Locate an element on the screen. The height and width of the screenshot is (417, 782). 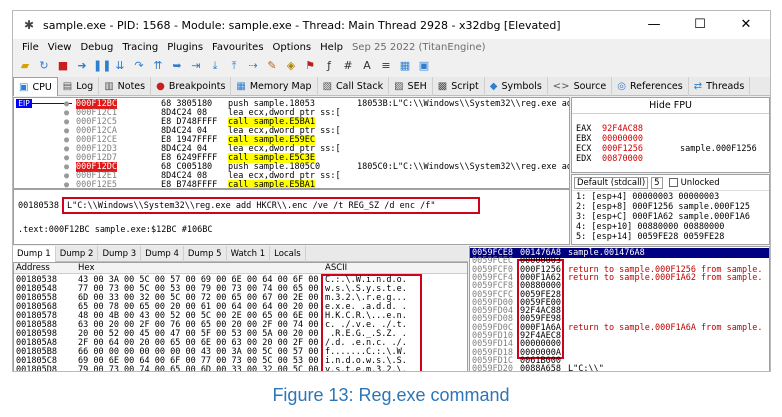
animate-icon: ⇥ is located at coordinates (196, 66).